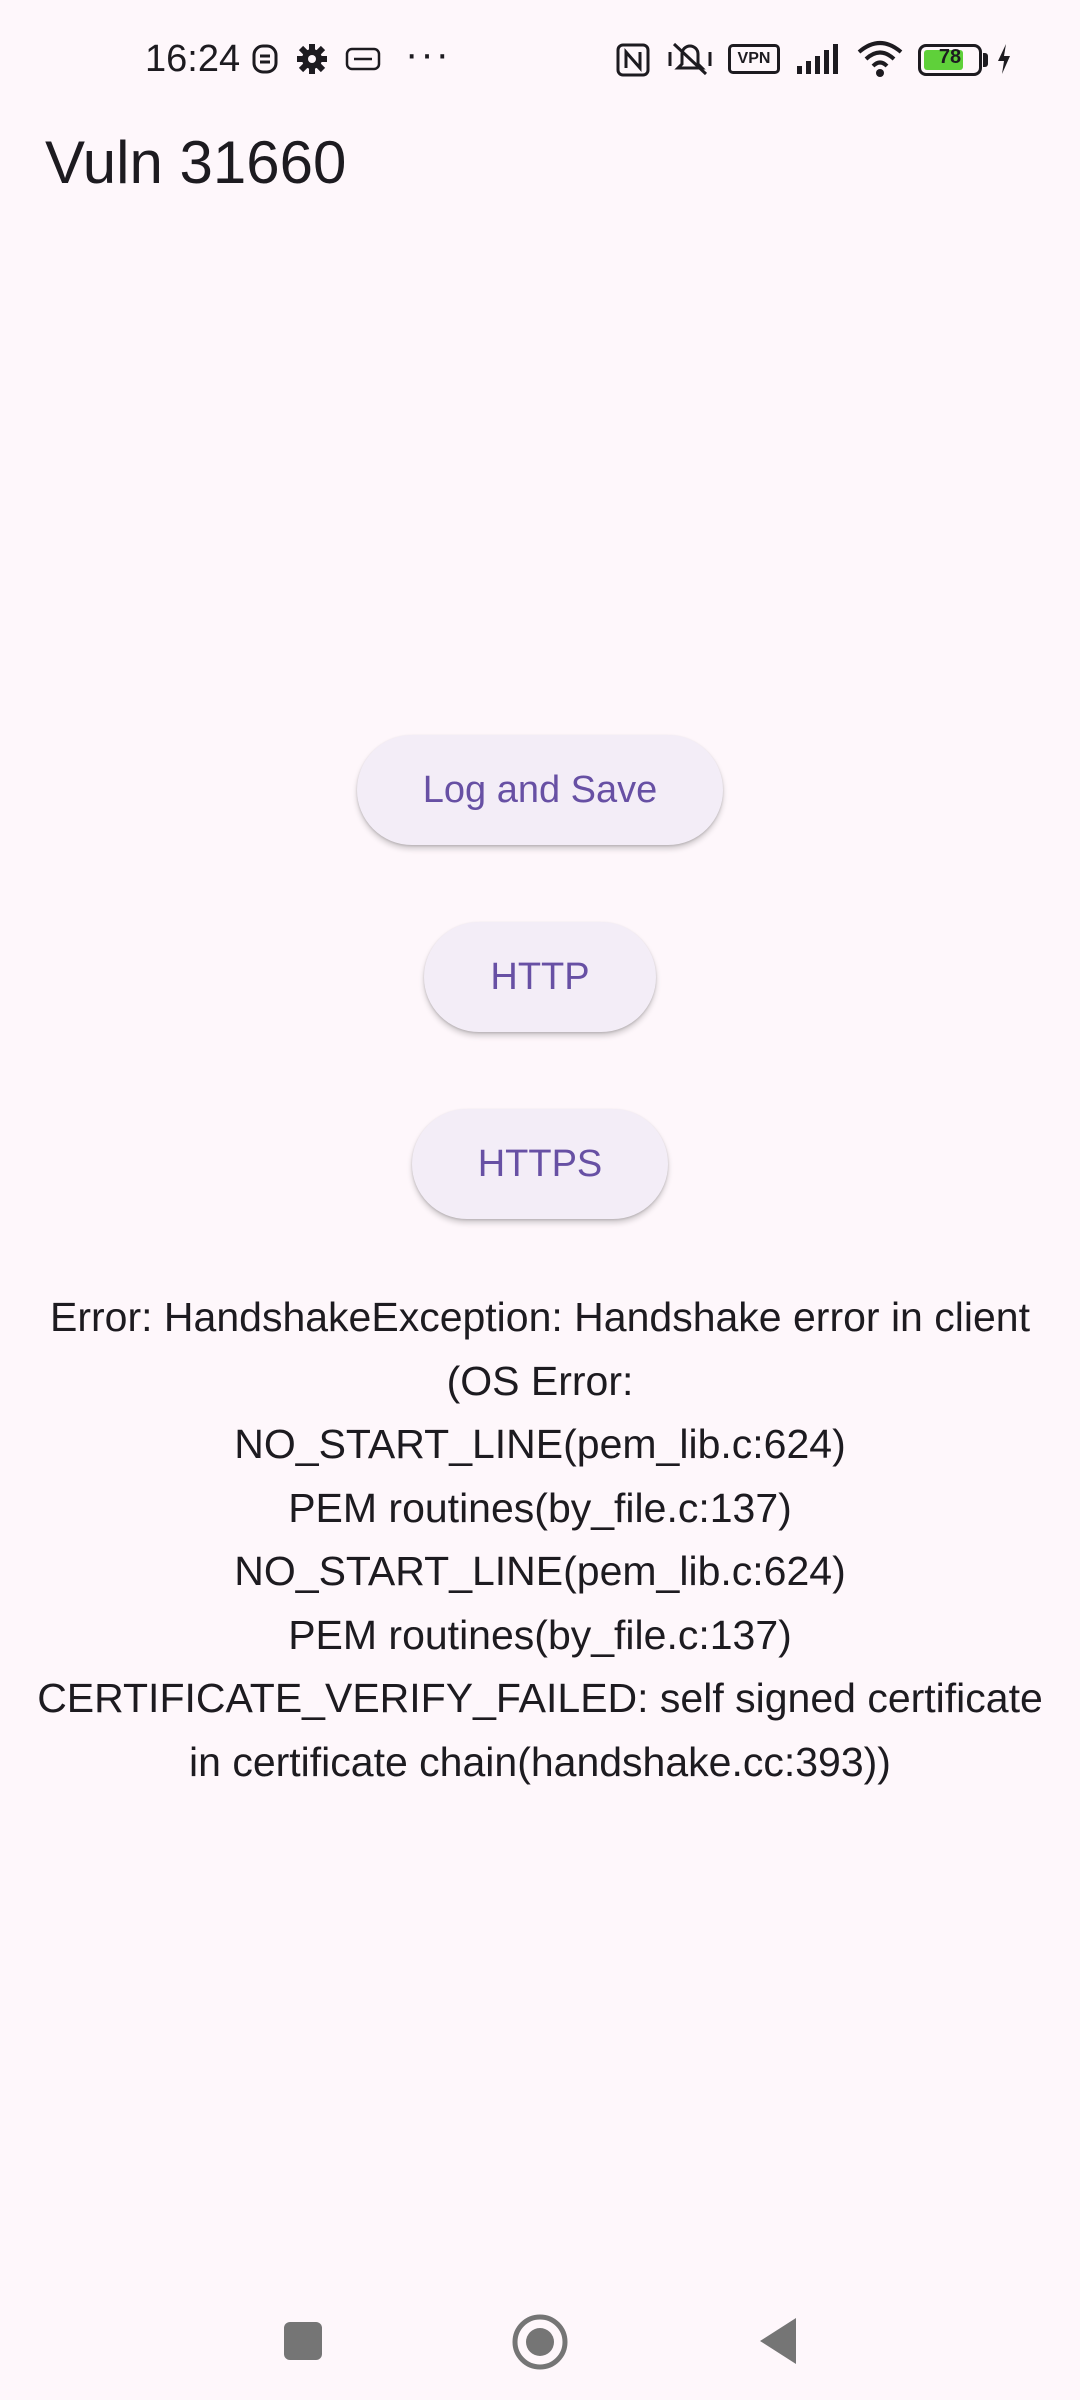 This screenshot has height=2400, width=1080. I want to click on vpn-icon: VPN, so click(754, 59).